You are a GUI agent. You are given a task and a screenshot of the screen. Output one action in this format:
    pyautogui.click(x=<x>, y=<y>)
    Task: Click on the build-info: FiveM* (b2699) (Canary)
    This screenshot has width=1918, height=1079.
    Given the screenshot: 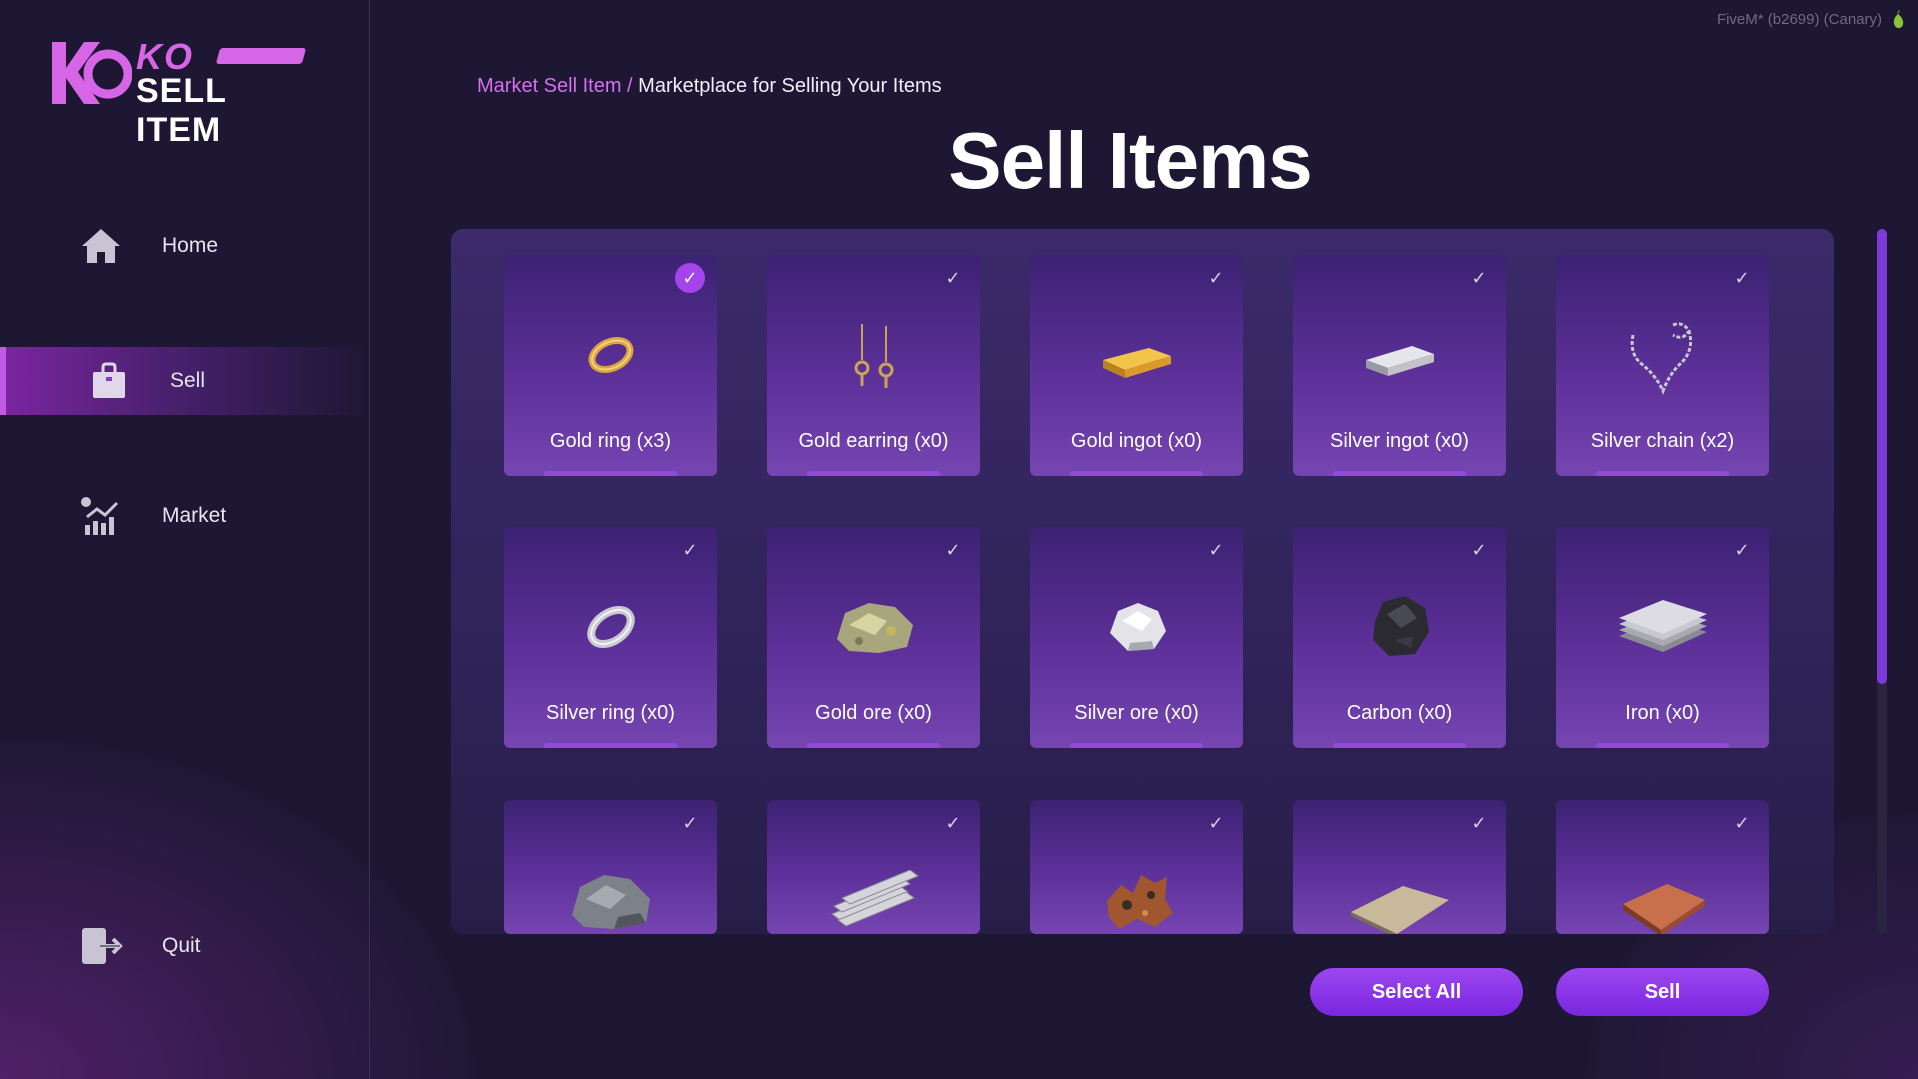 What is the action you would take?
    pyautogui.click(x=1799, y=19)
    